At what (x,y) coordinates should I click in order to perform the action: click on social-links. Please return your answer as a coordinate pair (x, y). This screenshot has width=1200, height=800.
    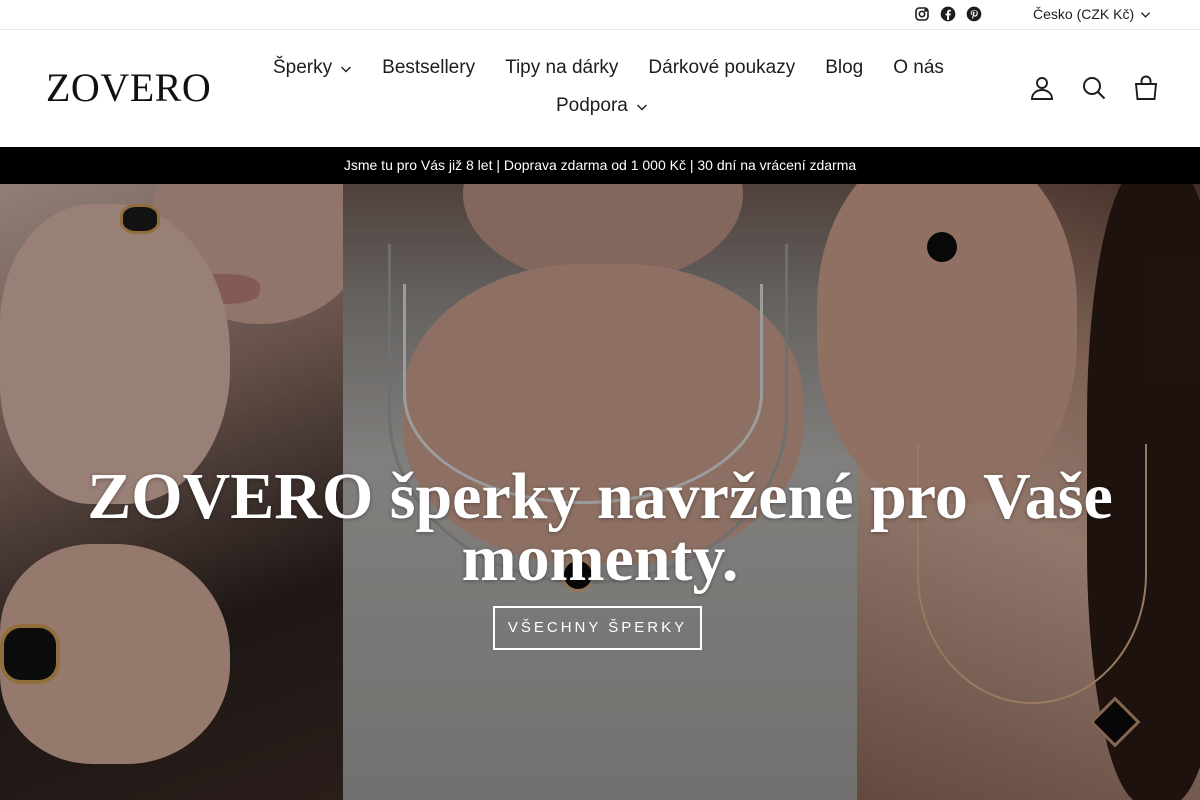
    Looking at the image, I should click on (948, 14).